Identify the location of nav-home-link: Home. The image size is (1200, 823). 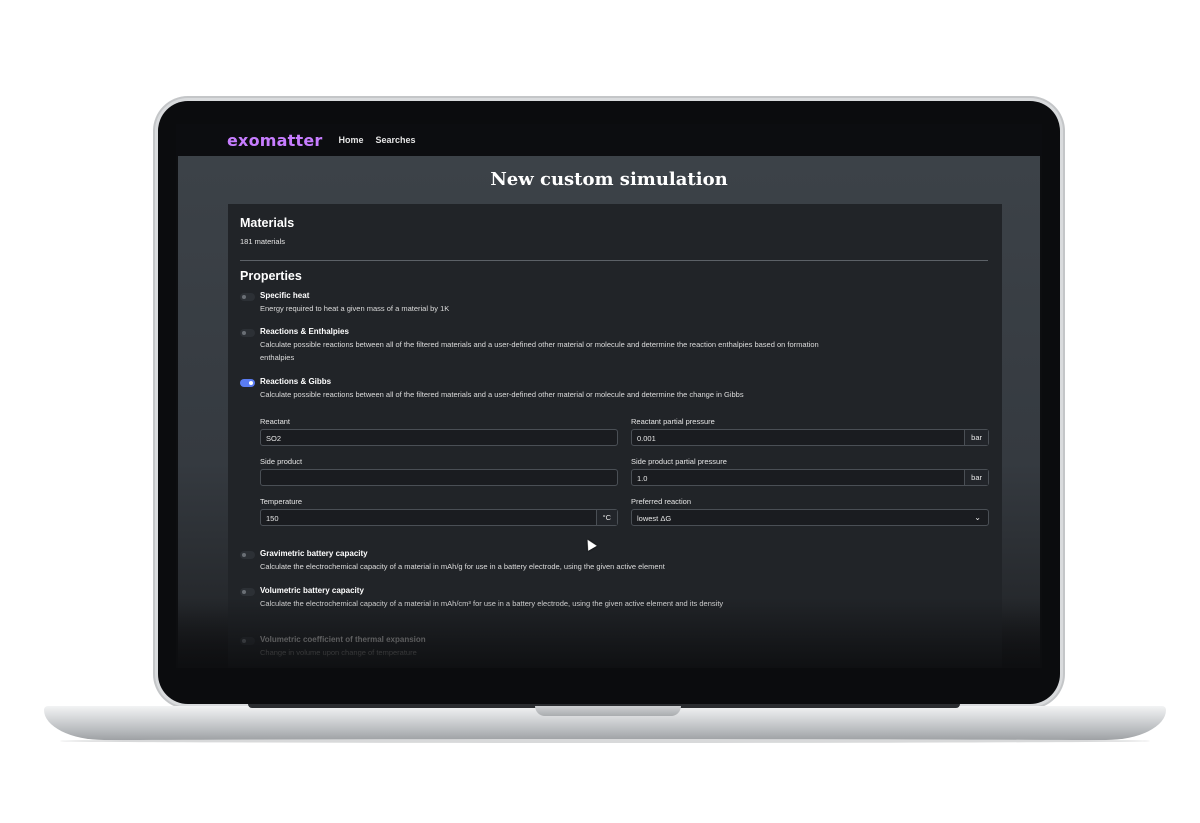
(350, 140).